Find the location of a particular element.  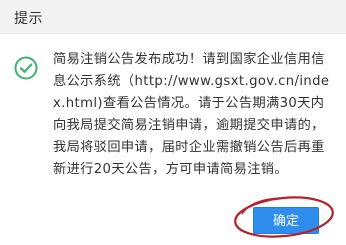

dialog-titlebar: 提示 is located at coordinates (173, 17).